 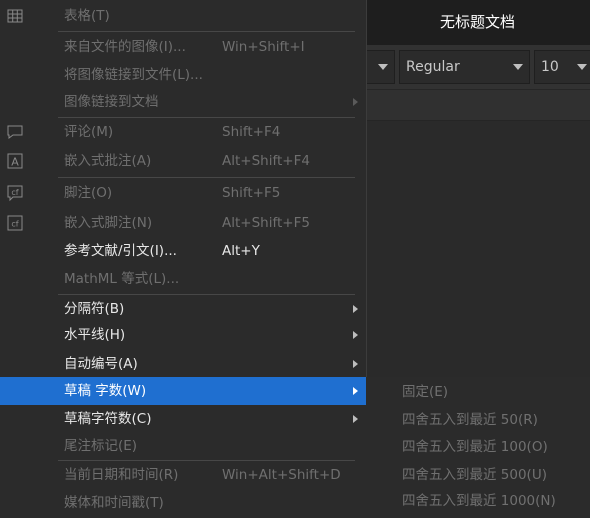 What do you see at coordinates (183, 161) in the screenshot?
I see `menu-item-inline-annotation: A 嵌入式批注(A) Alt+Shift+F4` at bounding box center [183, 161].